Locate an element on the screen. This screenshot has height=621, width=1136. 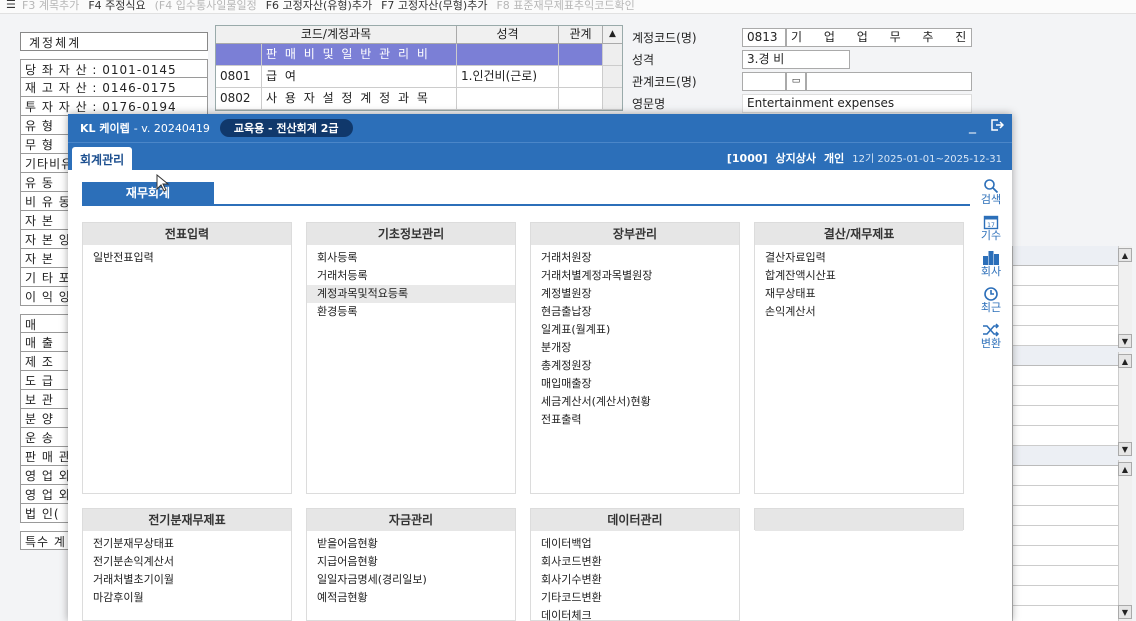
side-button-shuffle: 변환 is located at coordinates (991, 336).